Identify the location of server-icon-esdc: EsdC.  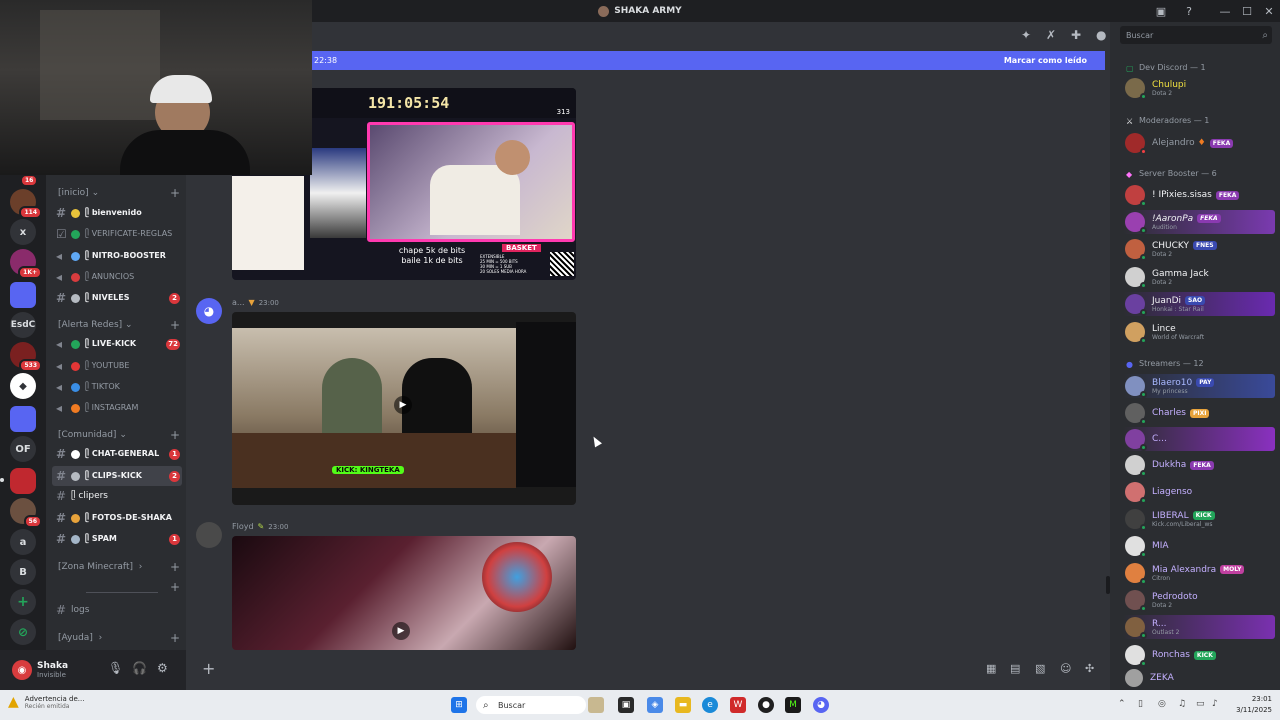
(23, 325).